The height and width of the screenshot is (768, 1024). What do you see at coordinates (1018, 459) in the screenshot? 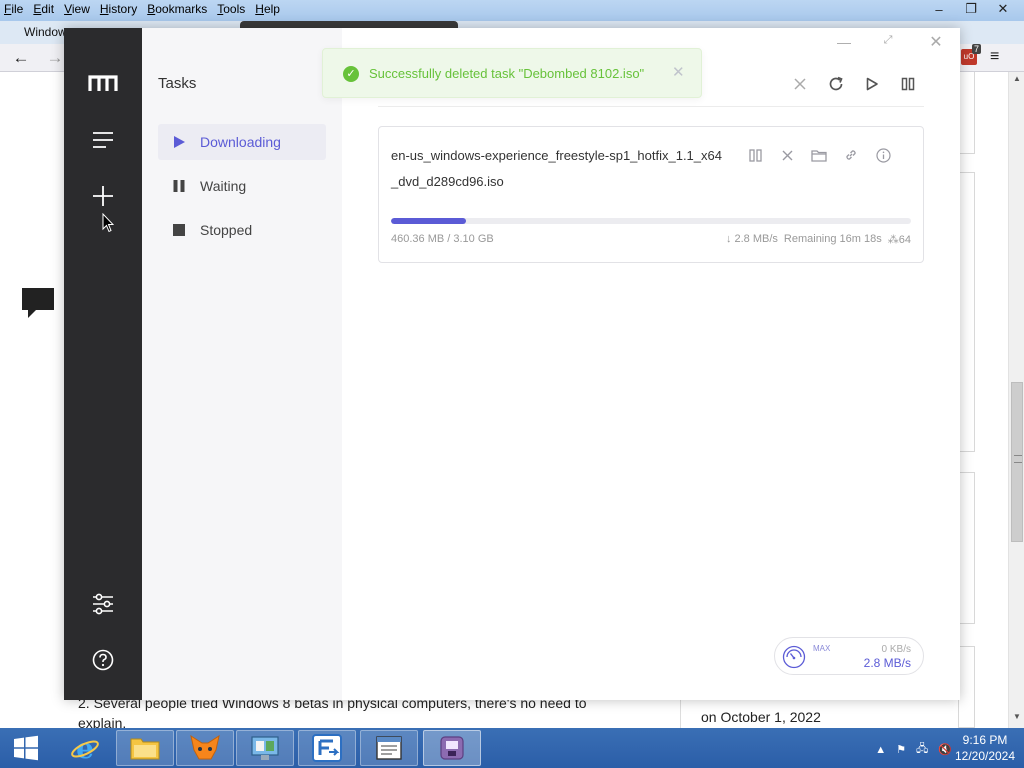
I see `grip-icon` at bounding box center [1018, 459].